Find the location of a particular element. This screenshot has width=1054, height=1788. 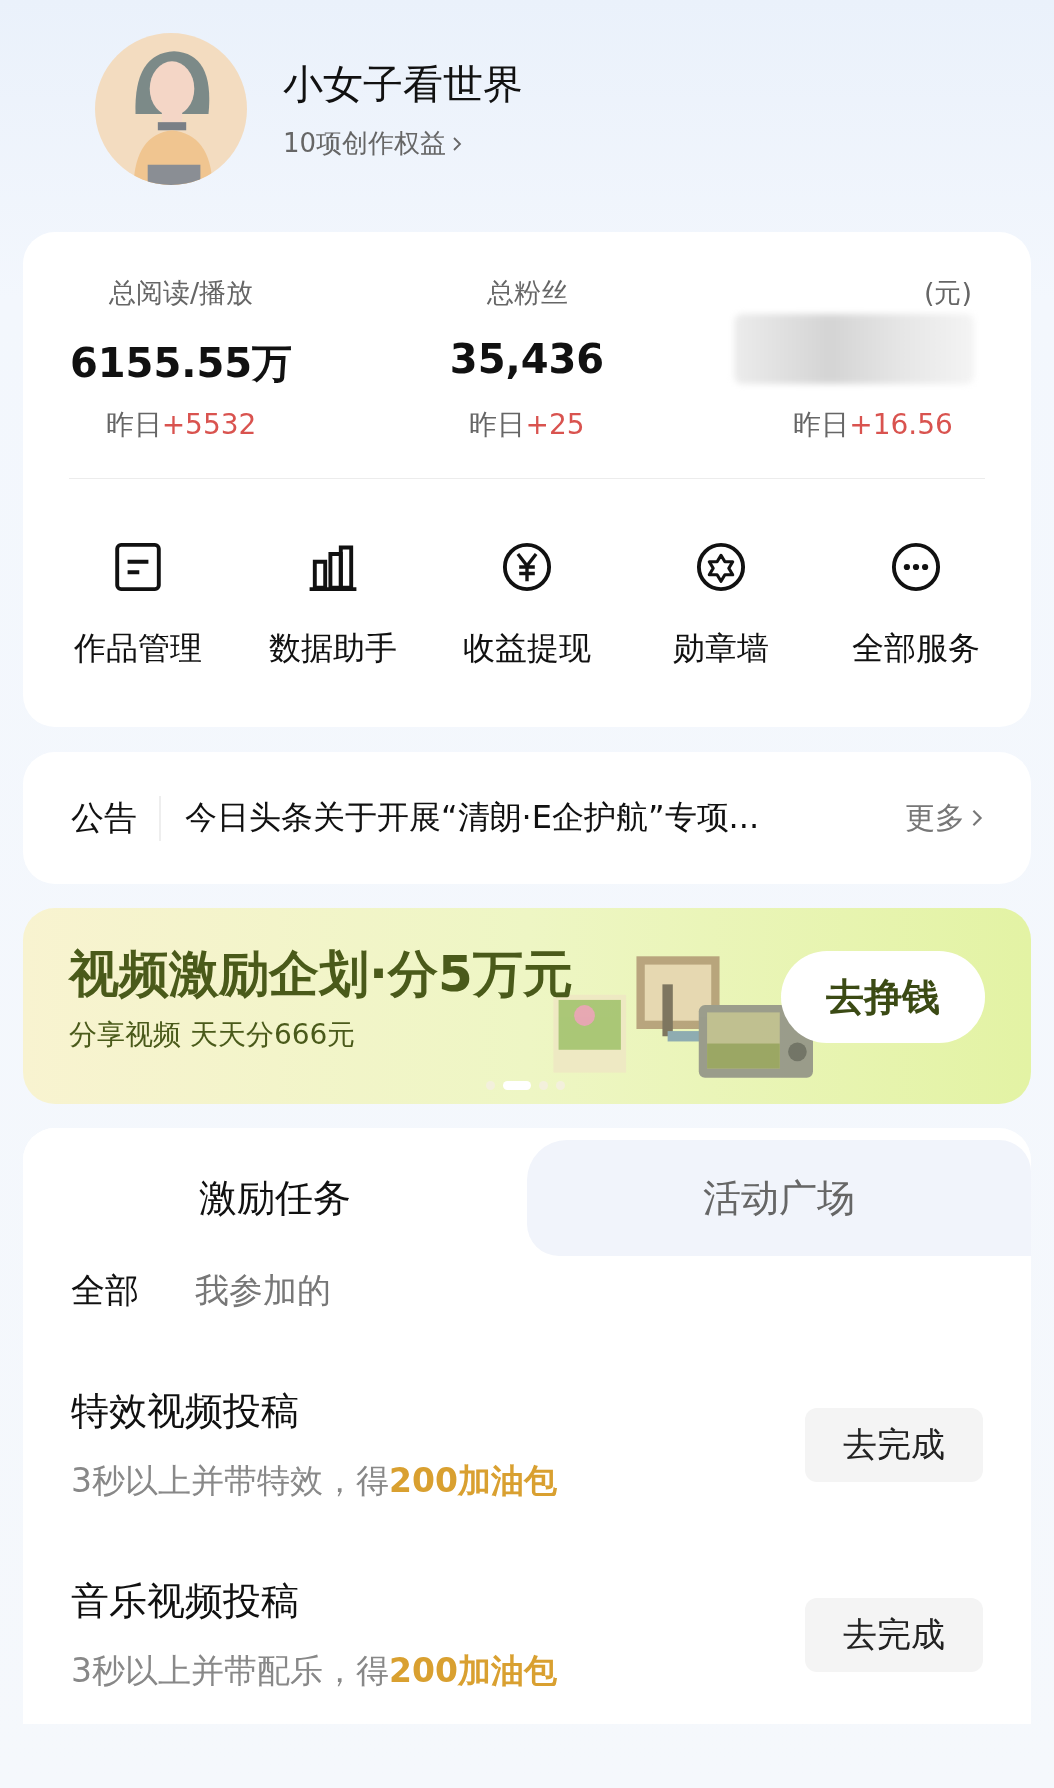

stat-value: 6155.55万 is located at coordinates (181, 361).